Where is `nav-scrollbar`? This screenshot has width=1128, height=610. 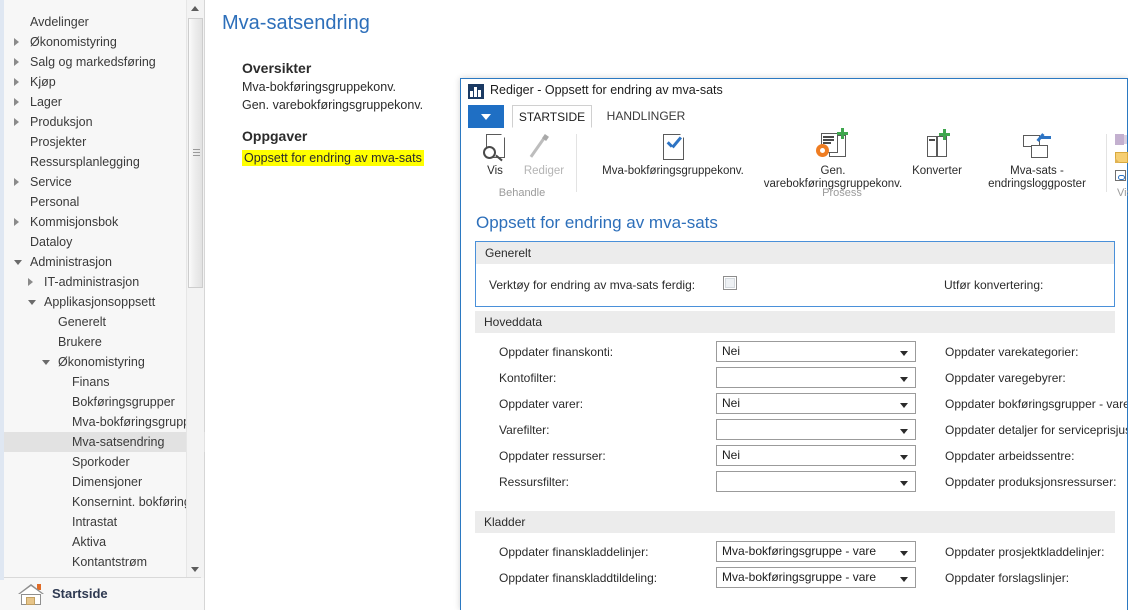 nav-scrollbar is located at coordinates (195, 289).